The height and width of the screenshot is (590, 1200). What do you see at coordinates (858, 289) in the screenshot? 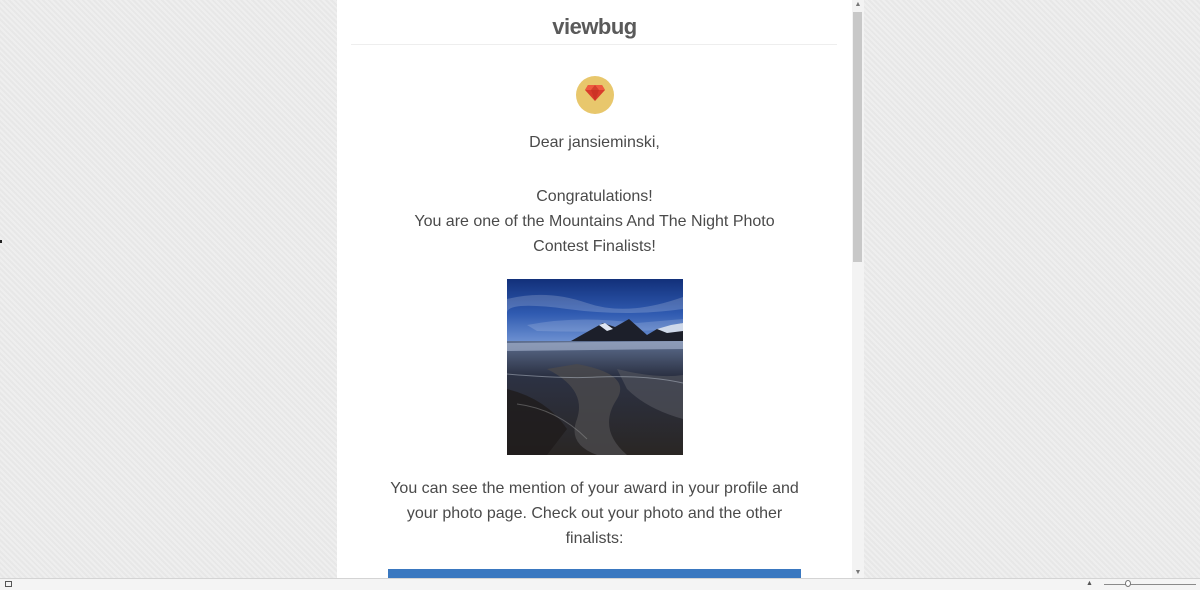
I see `vertical-scrollbar: ▲ ▼` at bounding box center [858, 289].